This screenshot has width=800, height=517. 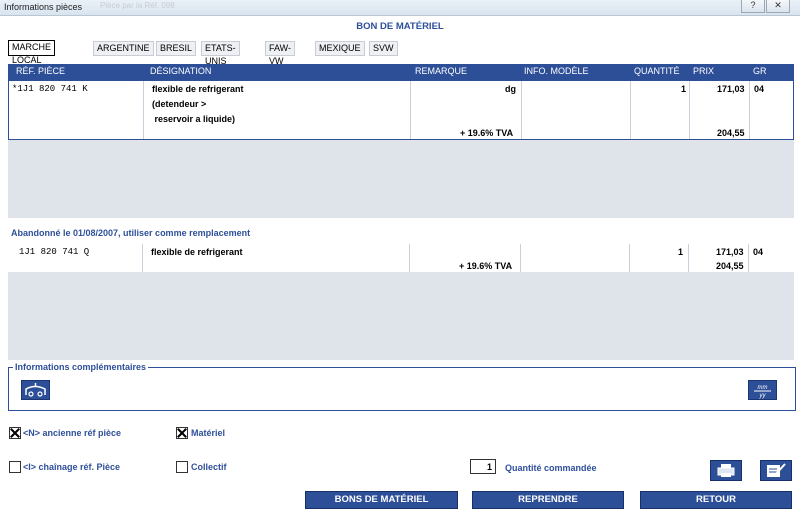 I want to click on tab-faw-vw: FAW-VW, so click(x=280, y=53).